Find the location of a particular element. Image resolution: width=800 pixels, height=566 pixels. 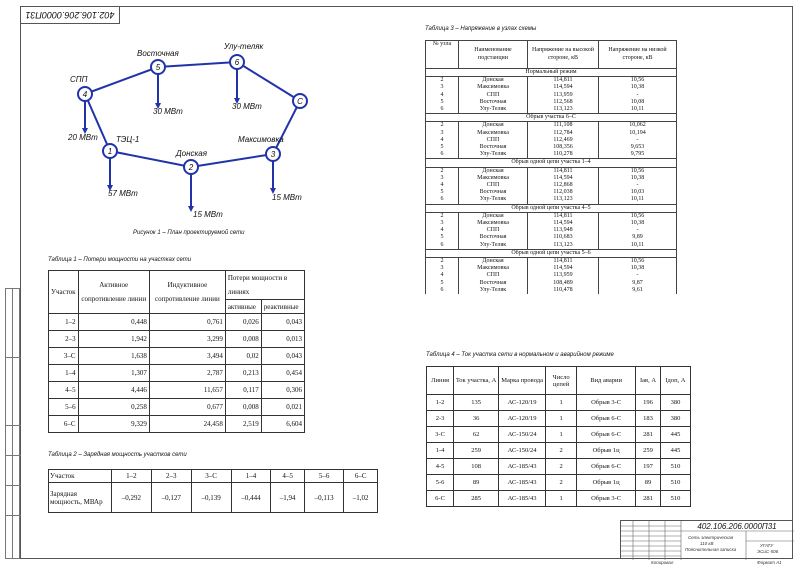

t2-value: –0,444 is located at coordinates (251, 497).